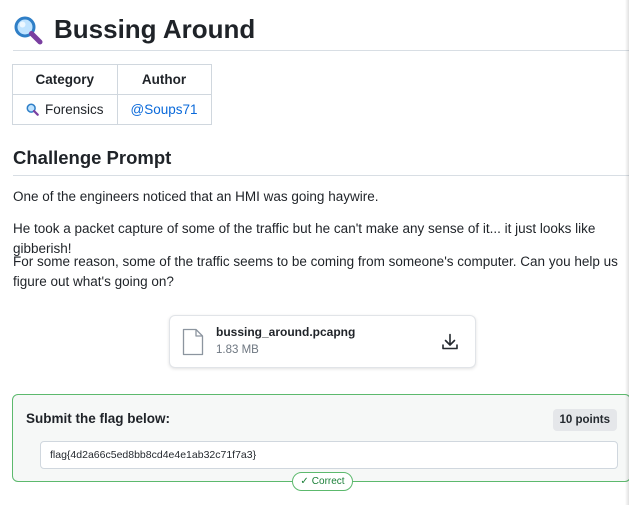  Describe the element at coordinates (321, 159) in the screenshot. I see `section-heading-row: Challenge Prompt` at that location.